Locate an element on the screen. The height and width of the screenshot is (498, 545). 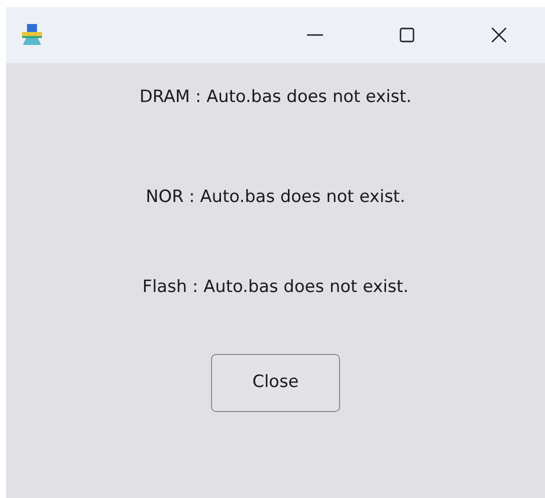
message-text: Flash : Auto.bas does not exist. is located at coordinates (275, 287).